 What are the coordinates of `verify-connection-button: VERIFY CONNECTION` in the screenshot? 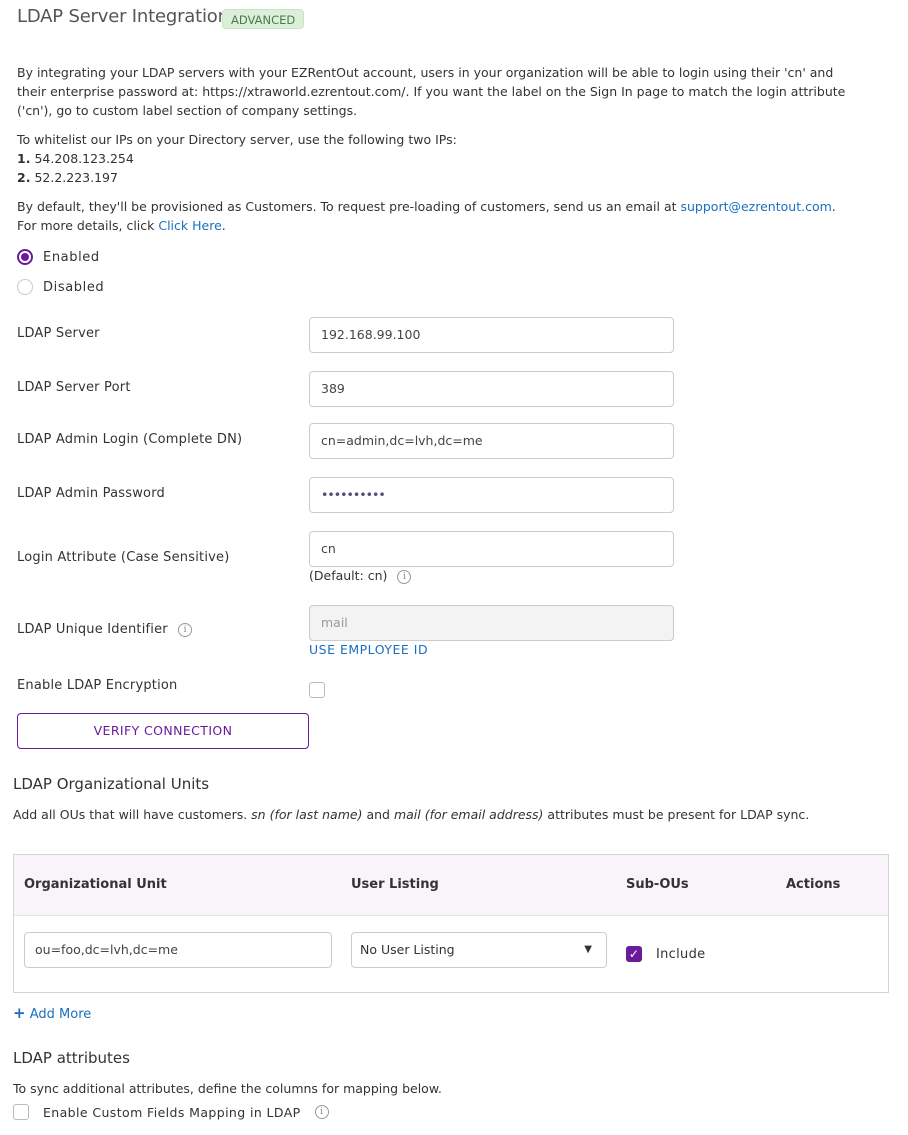 It's located at (163, 731).